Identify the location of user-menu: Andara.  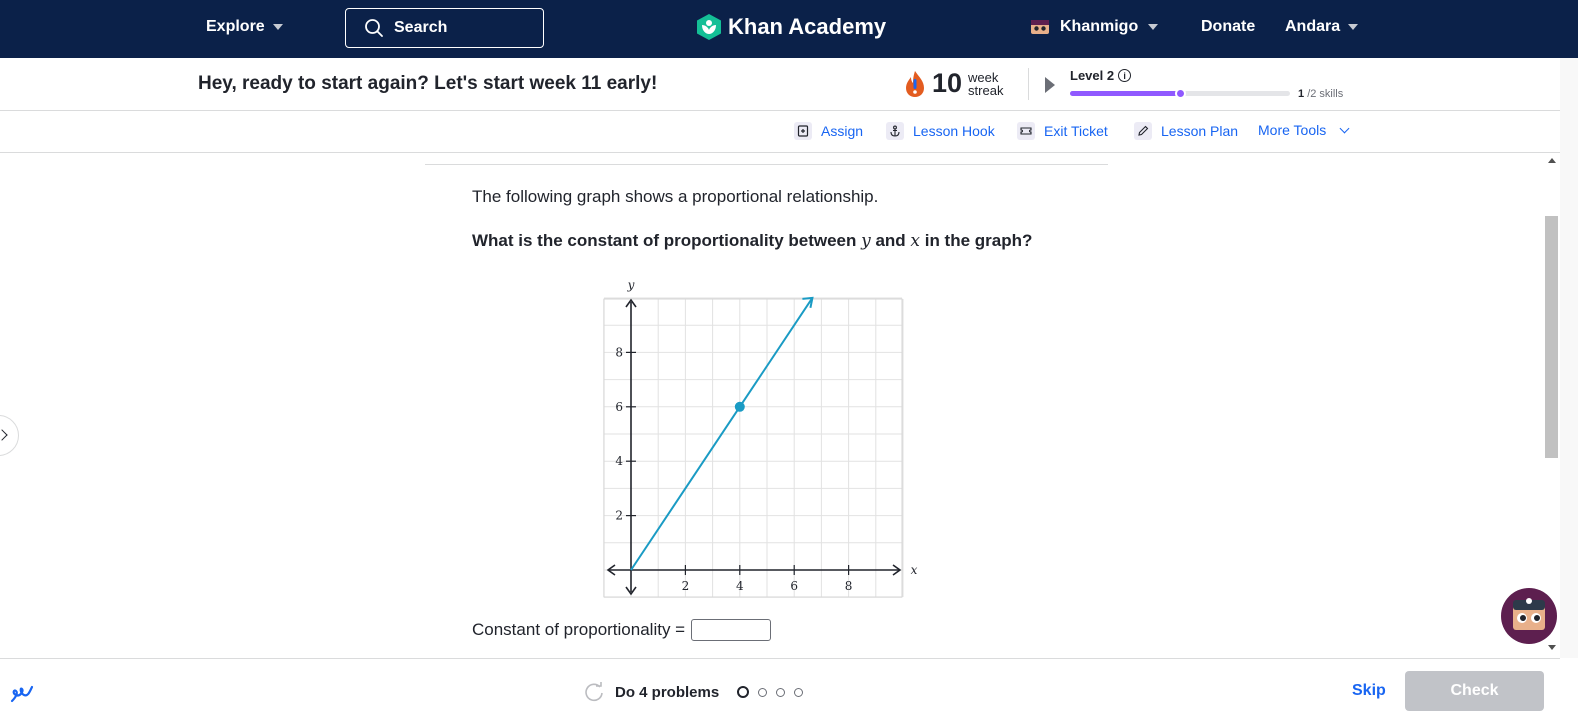
(1322, 27).